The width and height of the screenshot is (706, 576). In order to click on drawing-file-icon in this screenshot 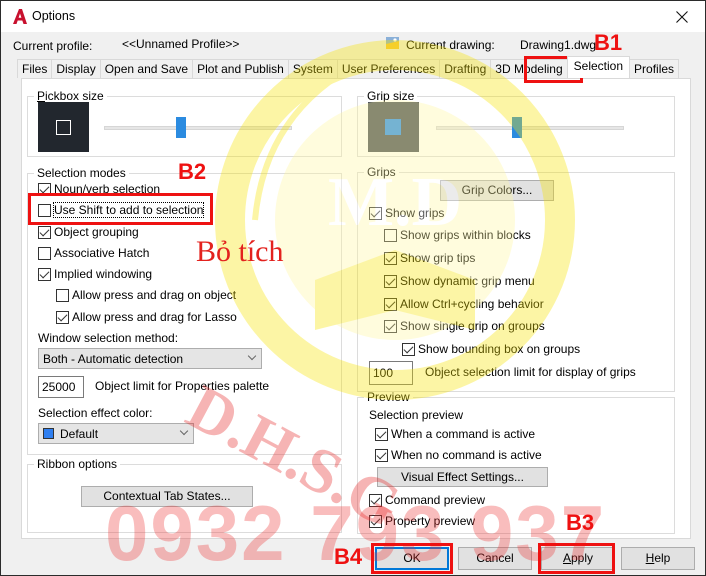, I will do `click(392, 43)`.